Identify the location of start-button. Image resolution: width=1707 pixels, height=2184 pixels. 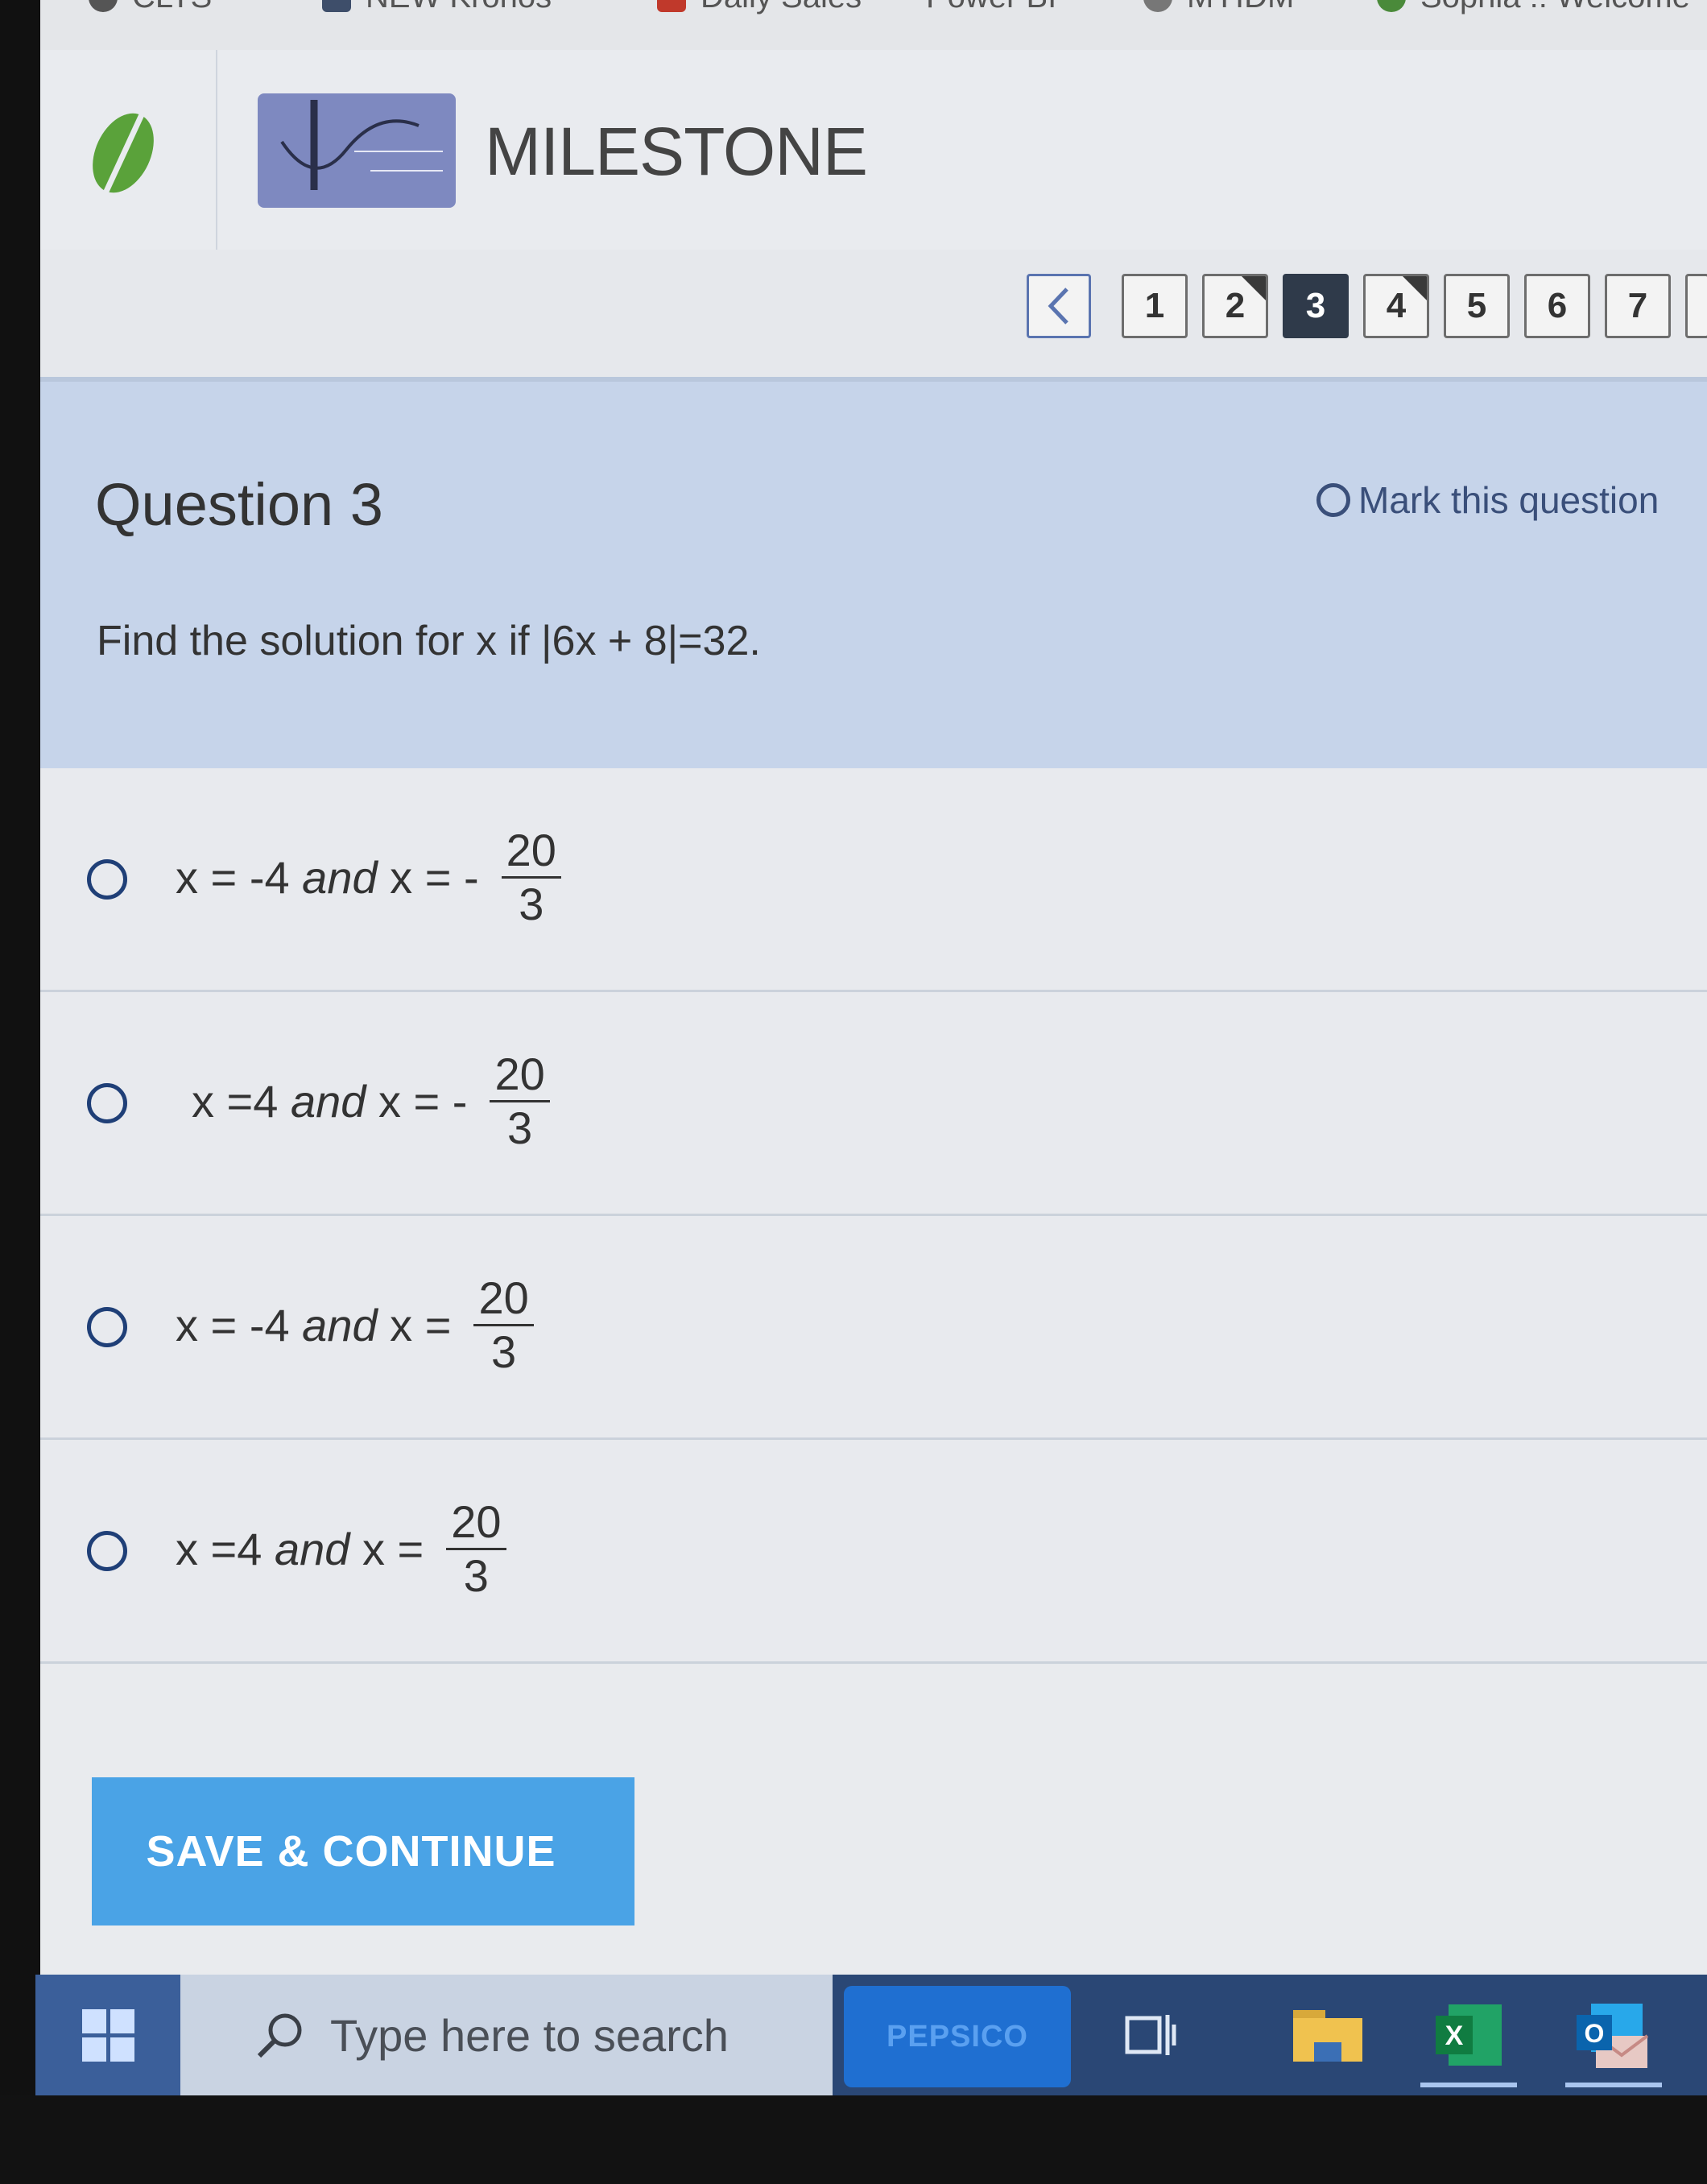
(107, 2035).